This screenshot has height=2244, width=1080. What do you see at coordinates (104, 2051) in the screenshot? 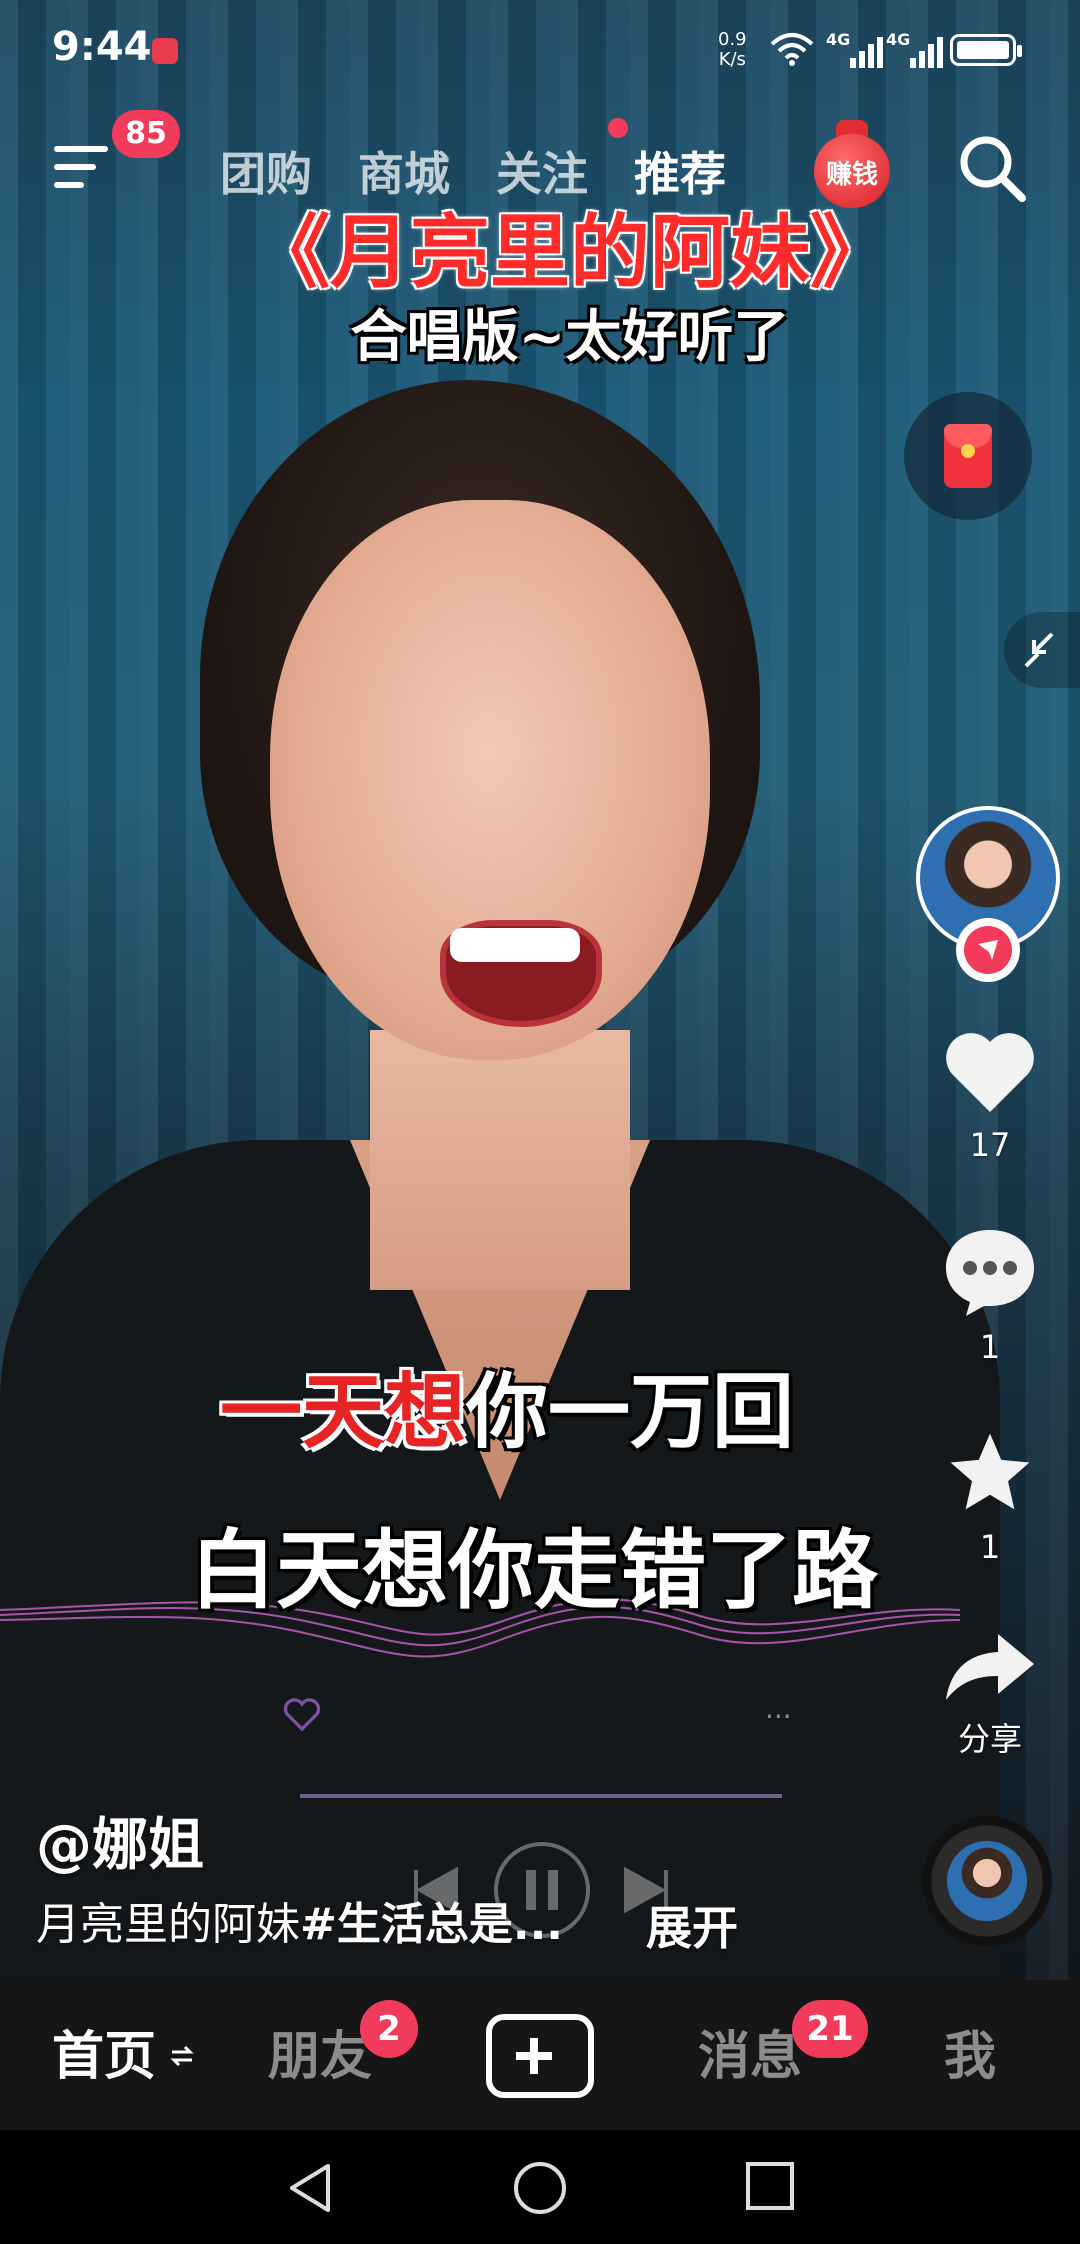
I see `tab-home: 首页` at bounding box center [104, 2051].